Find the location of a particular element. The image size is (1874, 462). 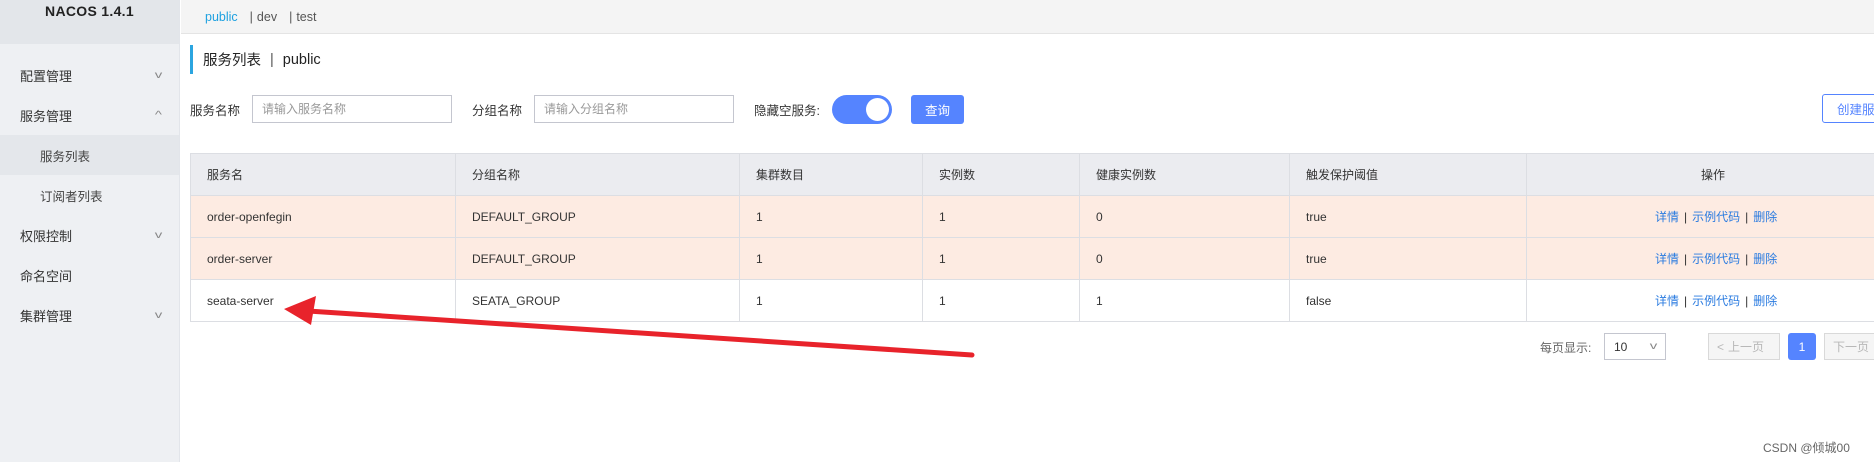

sidebar-item-cluster-management: 集群管理 v is located at coordinates (89, 315).